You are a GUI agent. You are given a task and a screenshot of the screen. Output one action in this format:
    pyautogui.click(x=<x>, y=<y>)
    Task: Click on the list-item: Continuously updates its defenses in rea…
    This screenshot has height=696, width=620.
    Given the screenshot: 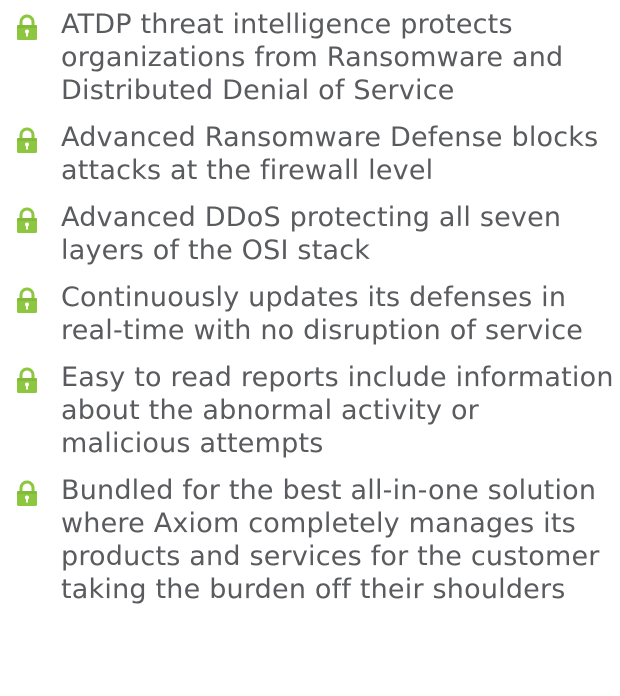 What is the action you would take?
    pyautogui.click(x=316, y=314)
    